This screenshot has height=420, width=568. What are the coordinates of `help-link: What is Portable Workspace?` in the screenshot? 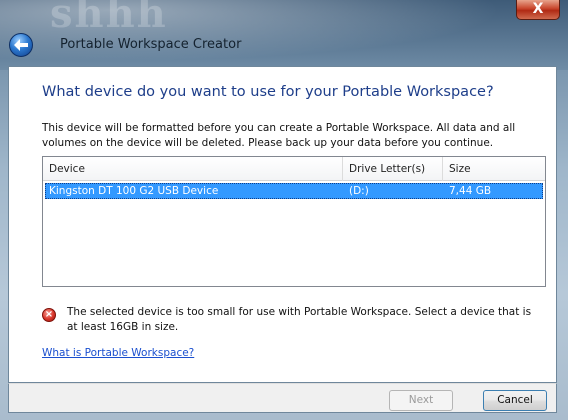 It's located at (118, 353).